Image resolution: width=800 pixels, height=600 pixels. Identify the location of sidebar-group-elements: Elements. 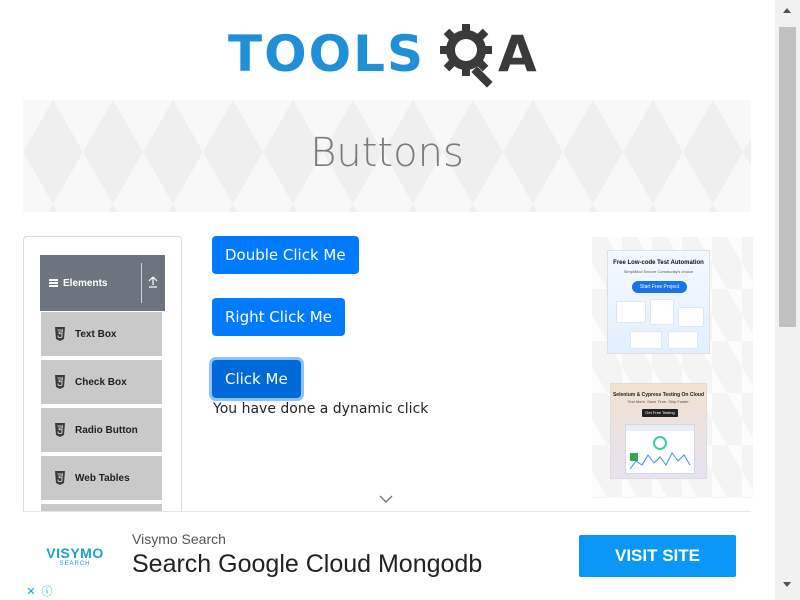
(102, 283).